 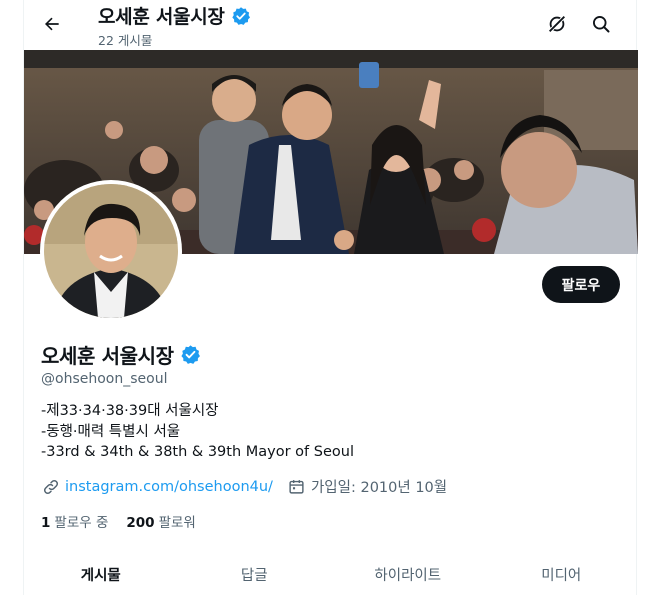 I want to click on bio-line: -동행·매력 특별시 서울, so click(x=111, y=431).